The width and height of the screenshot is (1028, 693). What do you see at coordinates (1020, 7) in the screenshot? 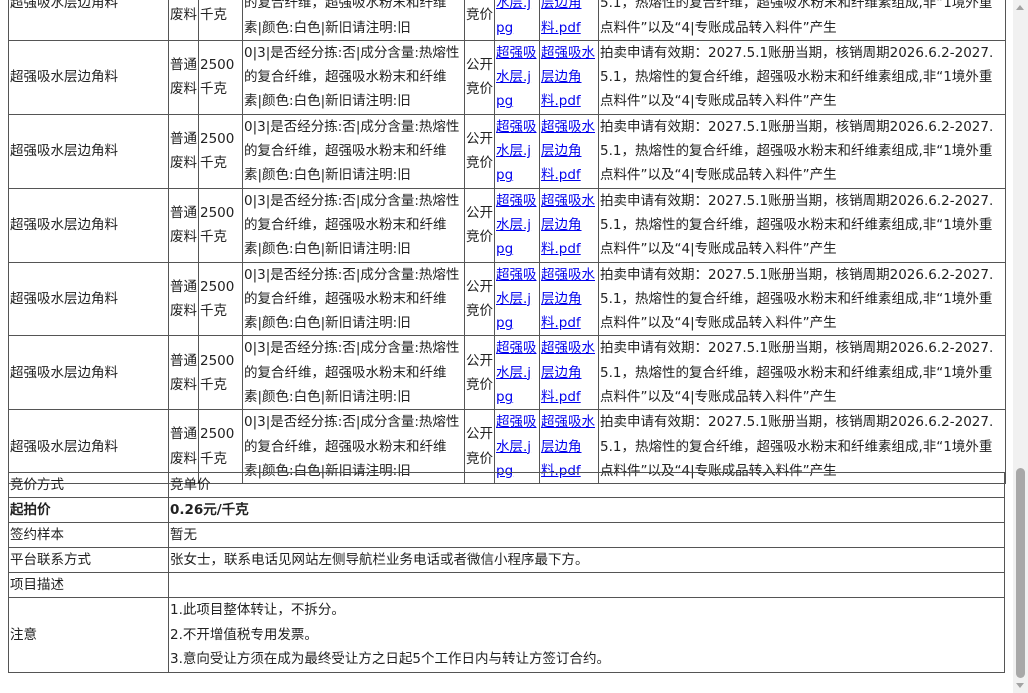
I see `scroll-up-arrow-icon` at bounding box center [1020, 7].